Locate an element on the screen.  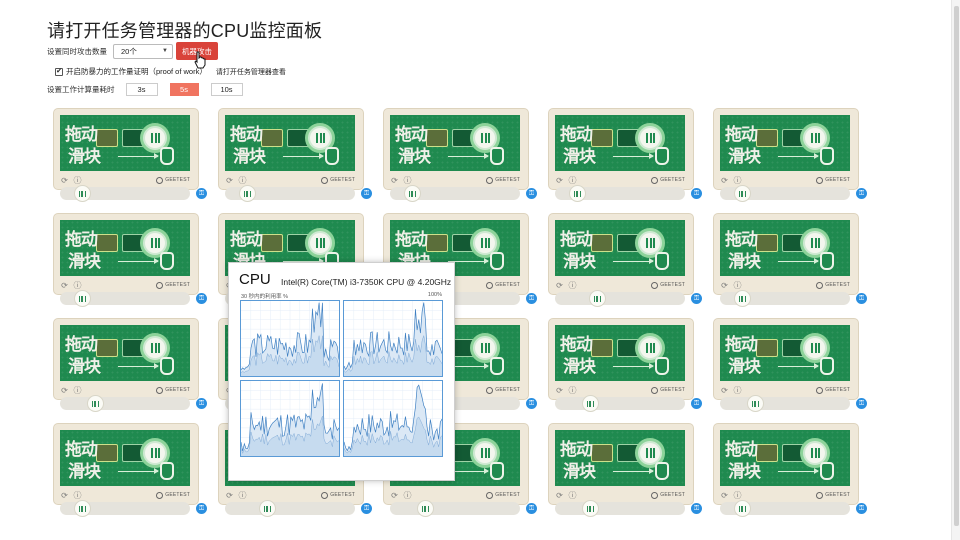
utilization-max-label: 100% is located at coordinates (434, 295).